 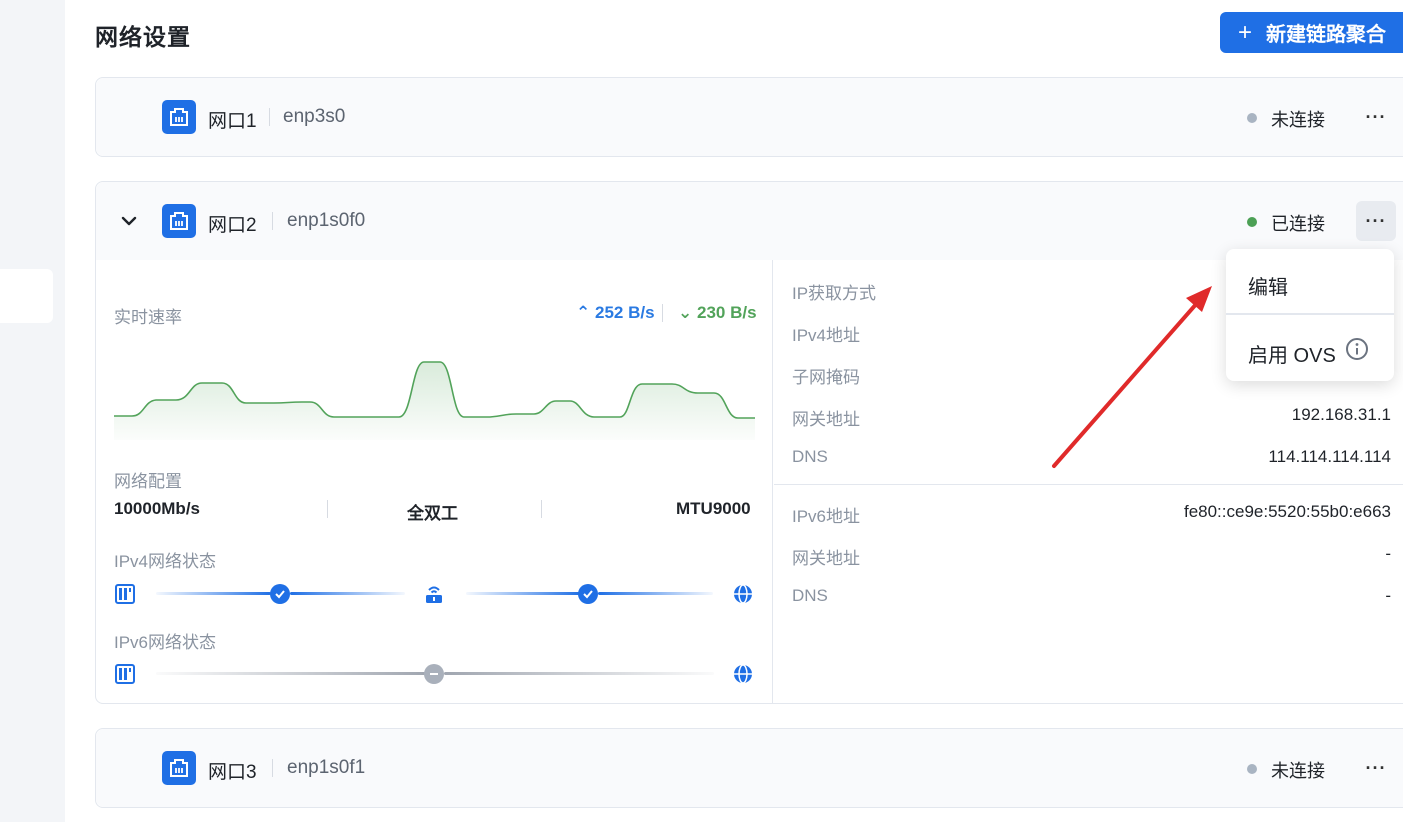 I want to click on status-text: 已连接, so click(x=1298, y=224).